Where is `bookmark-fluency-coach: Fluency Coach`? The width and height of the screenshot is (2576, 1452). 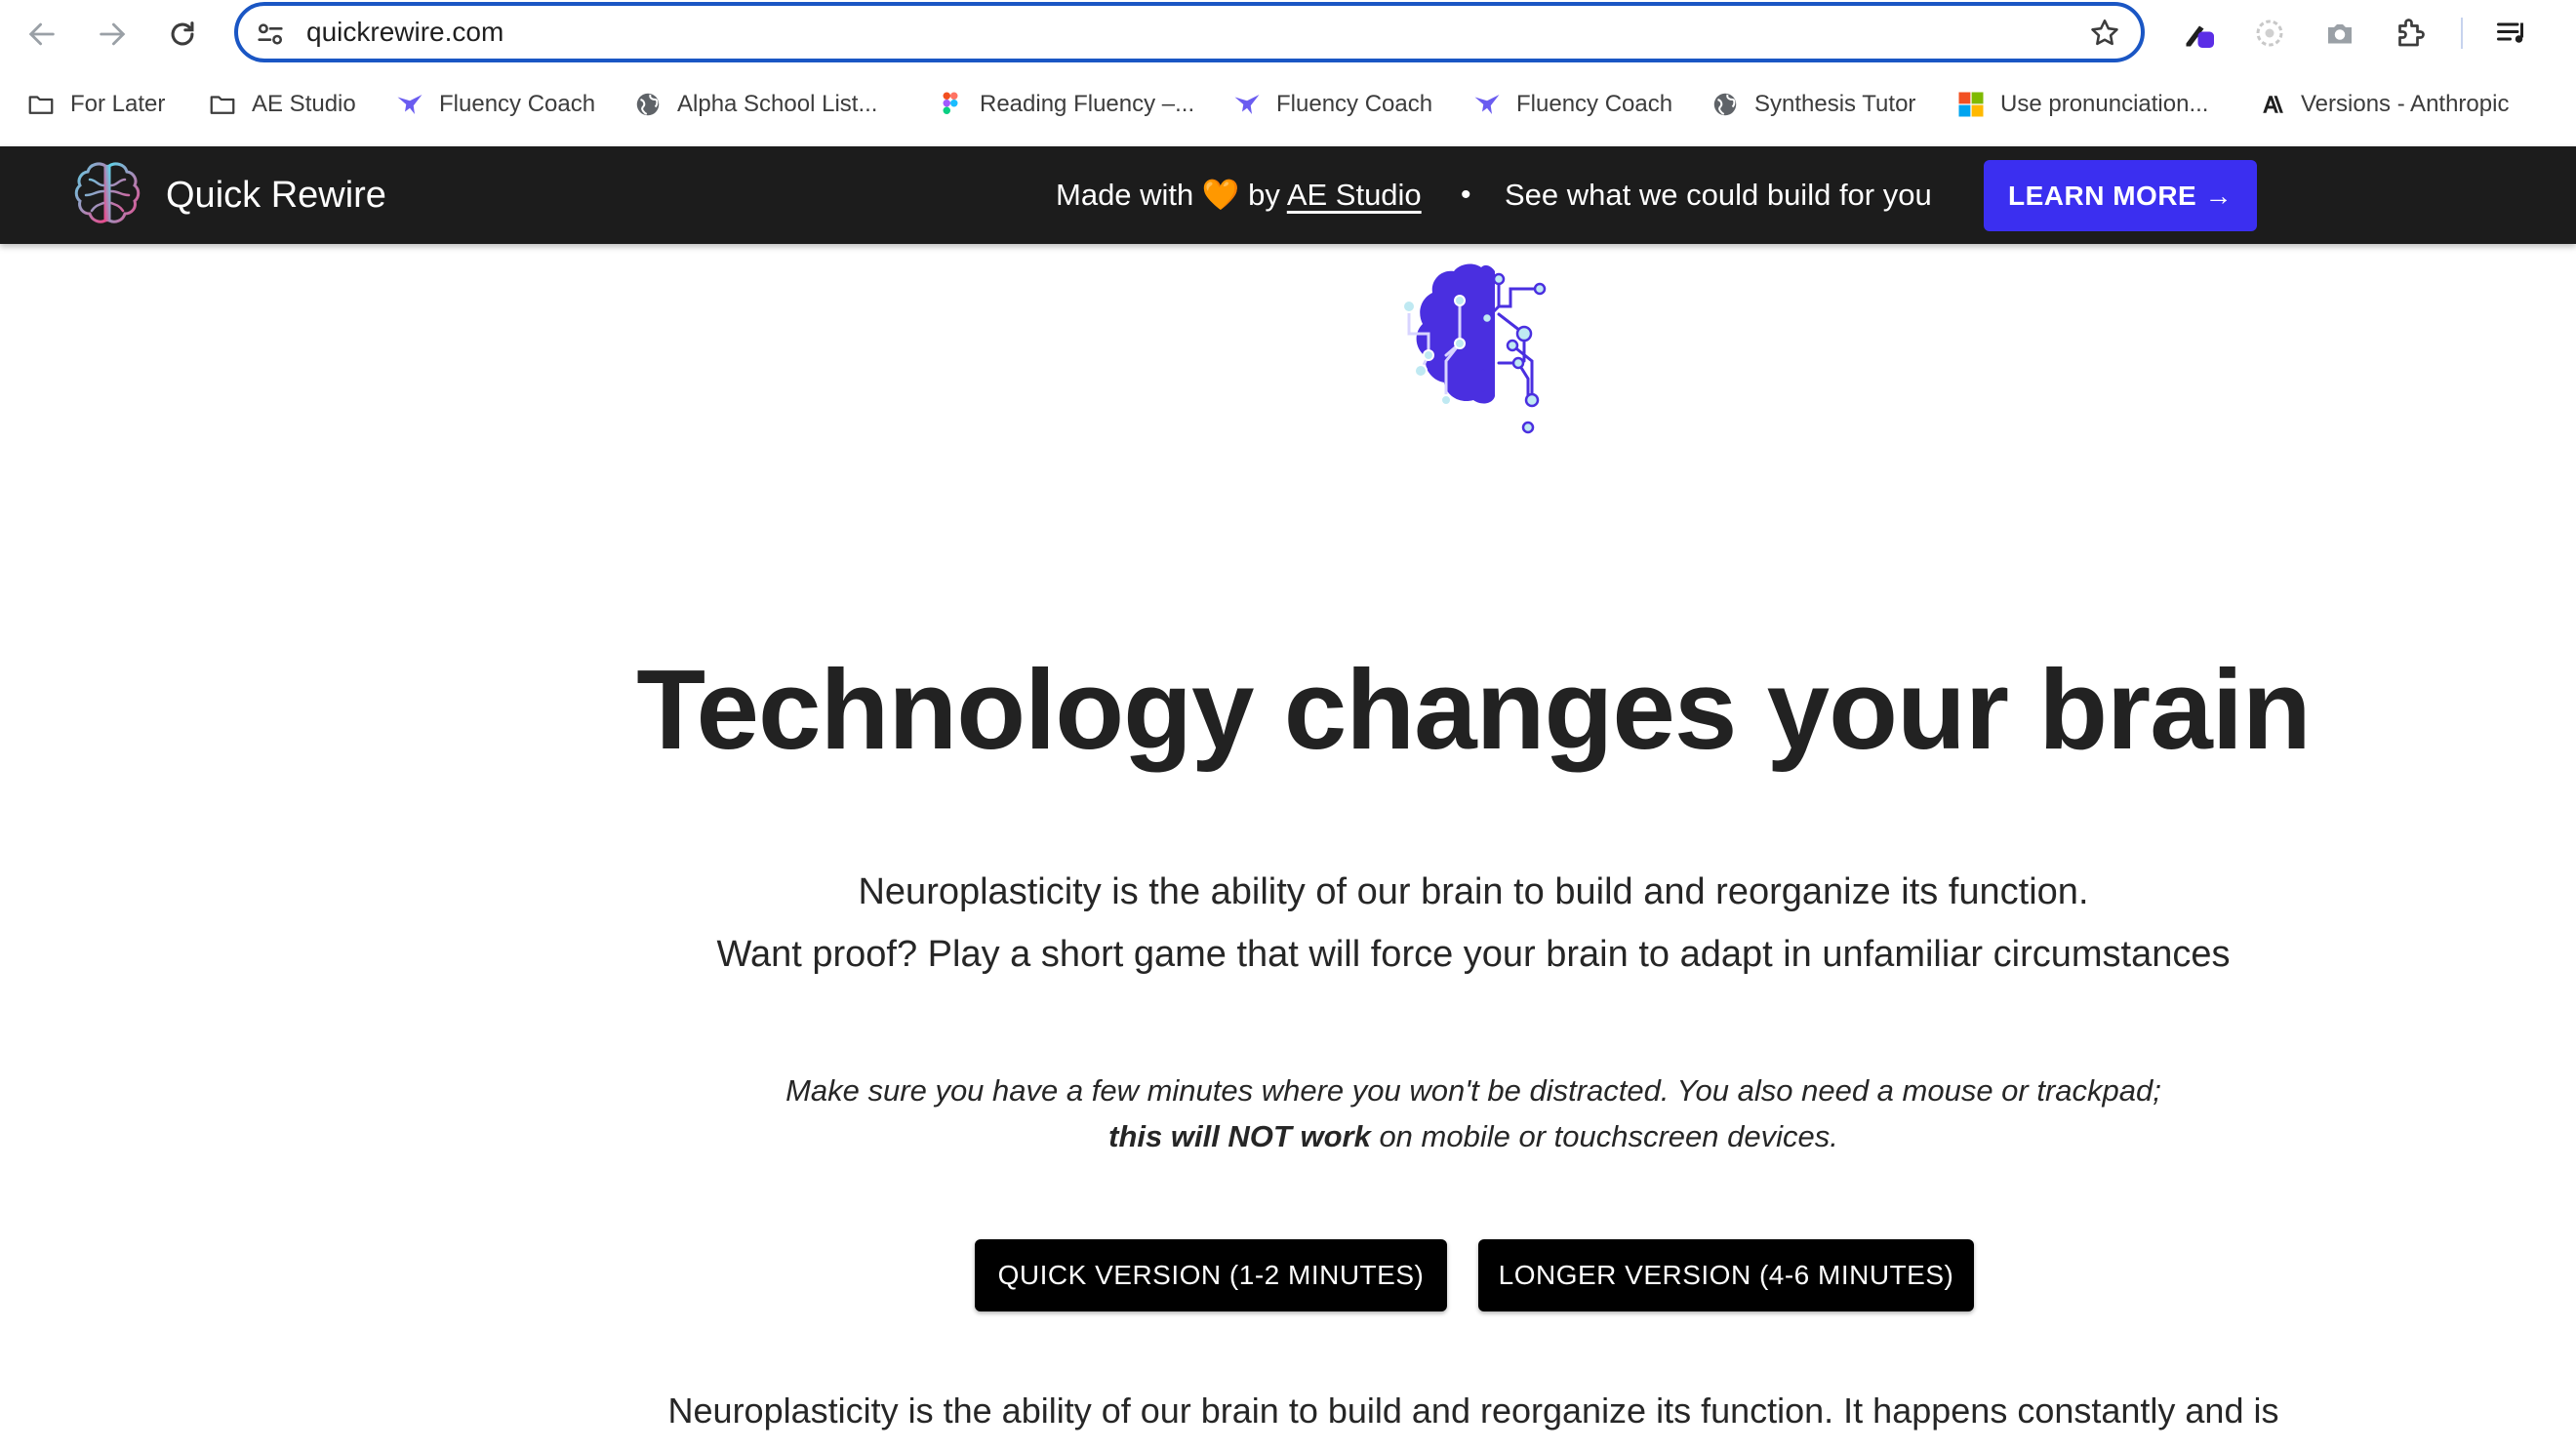
bookmark-fluency-coach: Fluency Coach is located at coordinates (494, 104).